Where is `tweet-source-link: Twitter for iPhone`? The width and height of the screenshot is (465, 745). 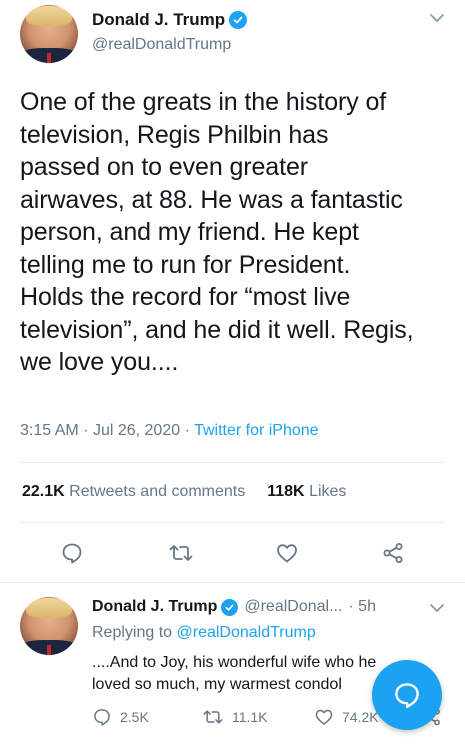 tweet-source-link: Twitter for iPhone is located at coordinates (256, 430).